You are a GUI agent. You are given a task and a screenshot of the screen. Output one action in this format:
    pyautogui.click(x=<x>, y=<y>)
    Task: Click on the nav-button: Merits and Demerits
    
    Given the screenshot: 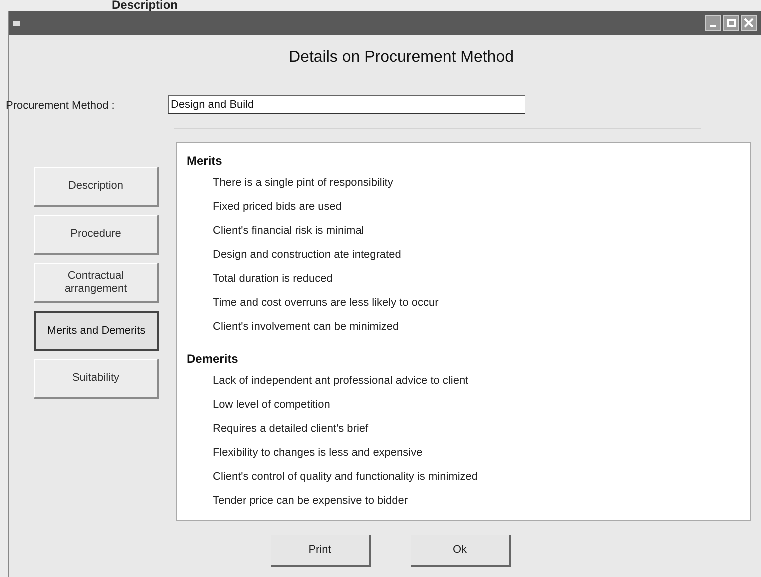 What is the action you would take?
    pyautogui.click(x=96, y=331)
    